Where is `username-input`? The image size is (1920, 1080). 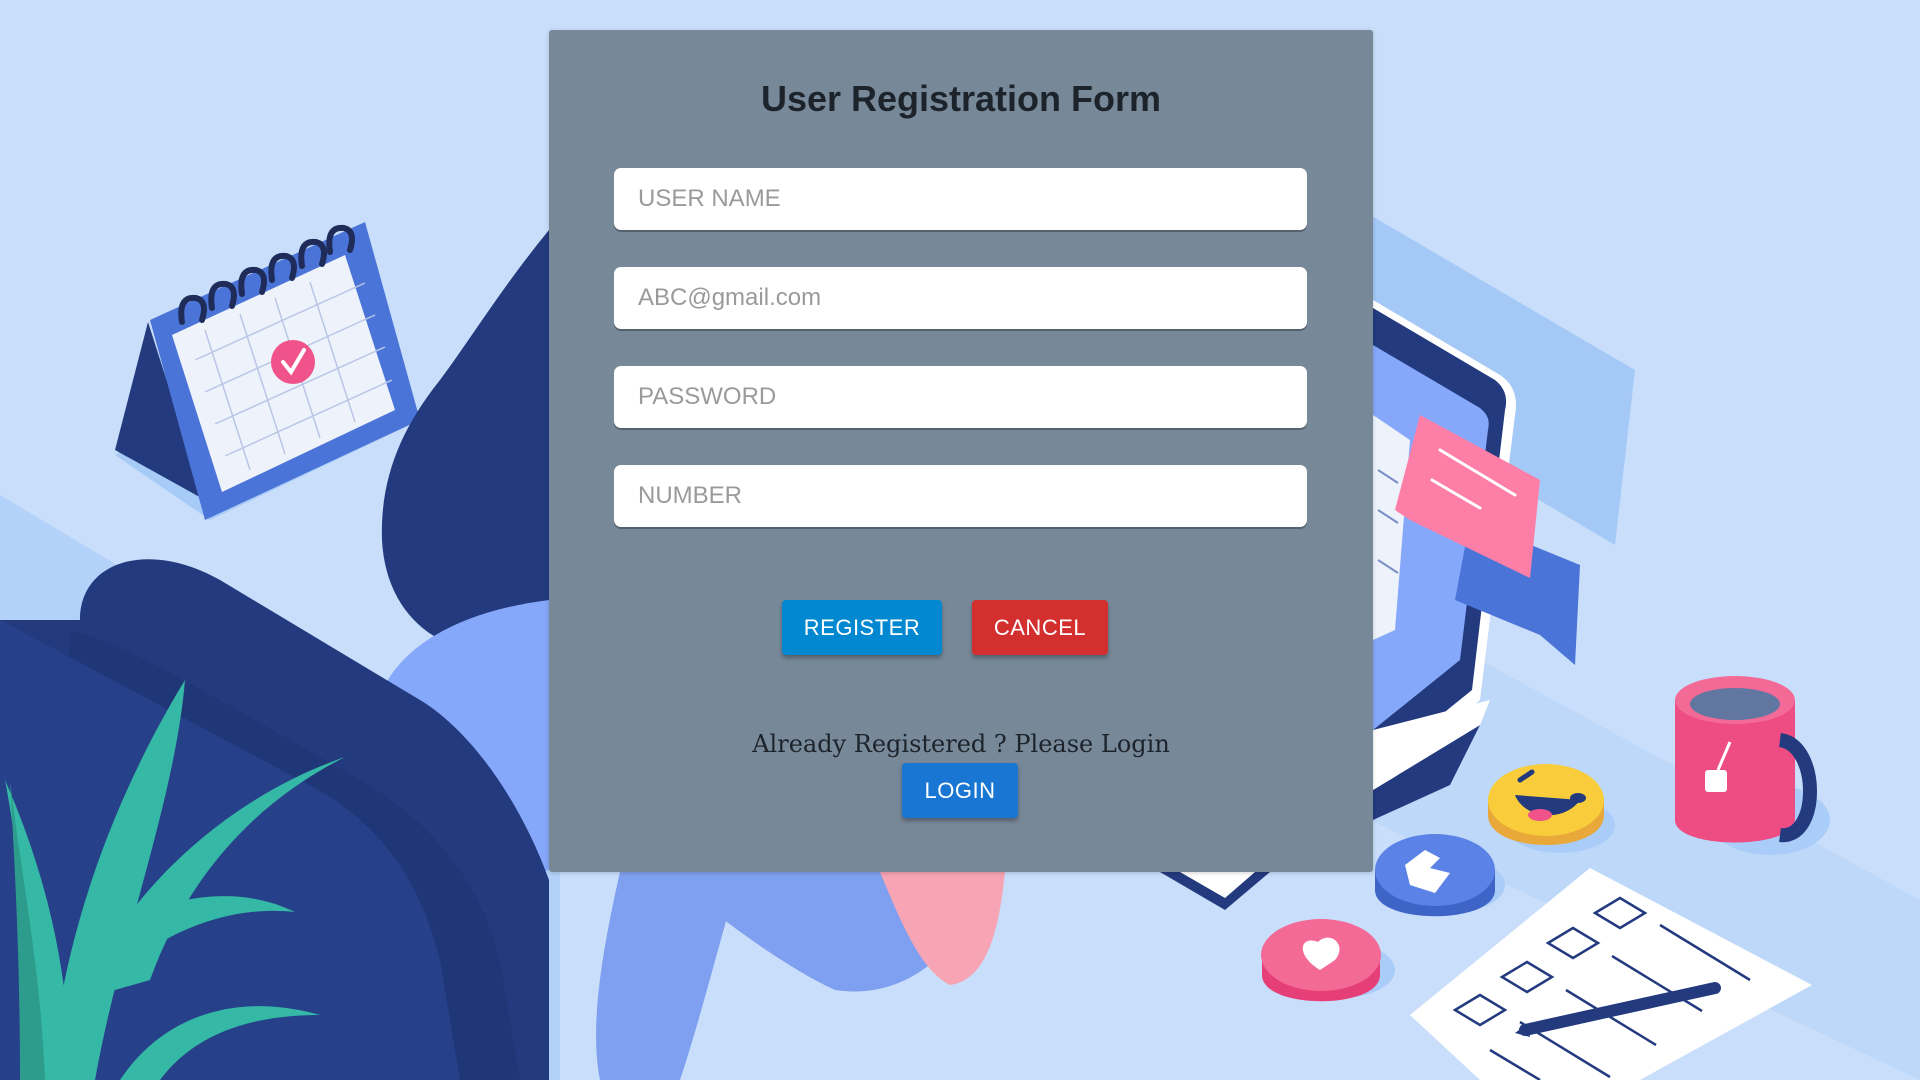 username-input is located at coordinates (960, 199).